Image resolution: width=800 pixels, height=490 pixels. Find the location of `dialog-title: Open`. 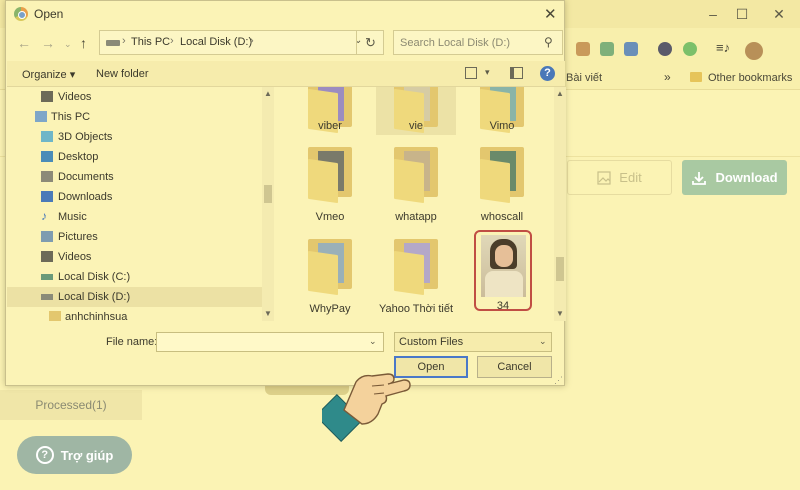

dialog-title: Open is located at coordinates (49, 14).